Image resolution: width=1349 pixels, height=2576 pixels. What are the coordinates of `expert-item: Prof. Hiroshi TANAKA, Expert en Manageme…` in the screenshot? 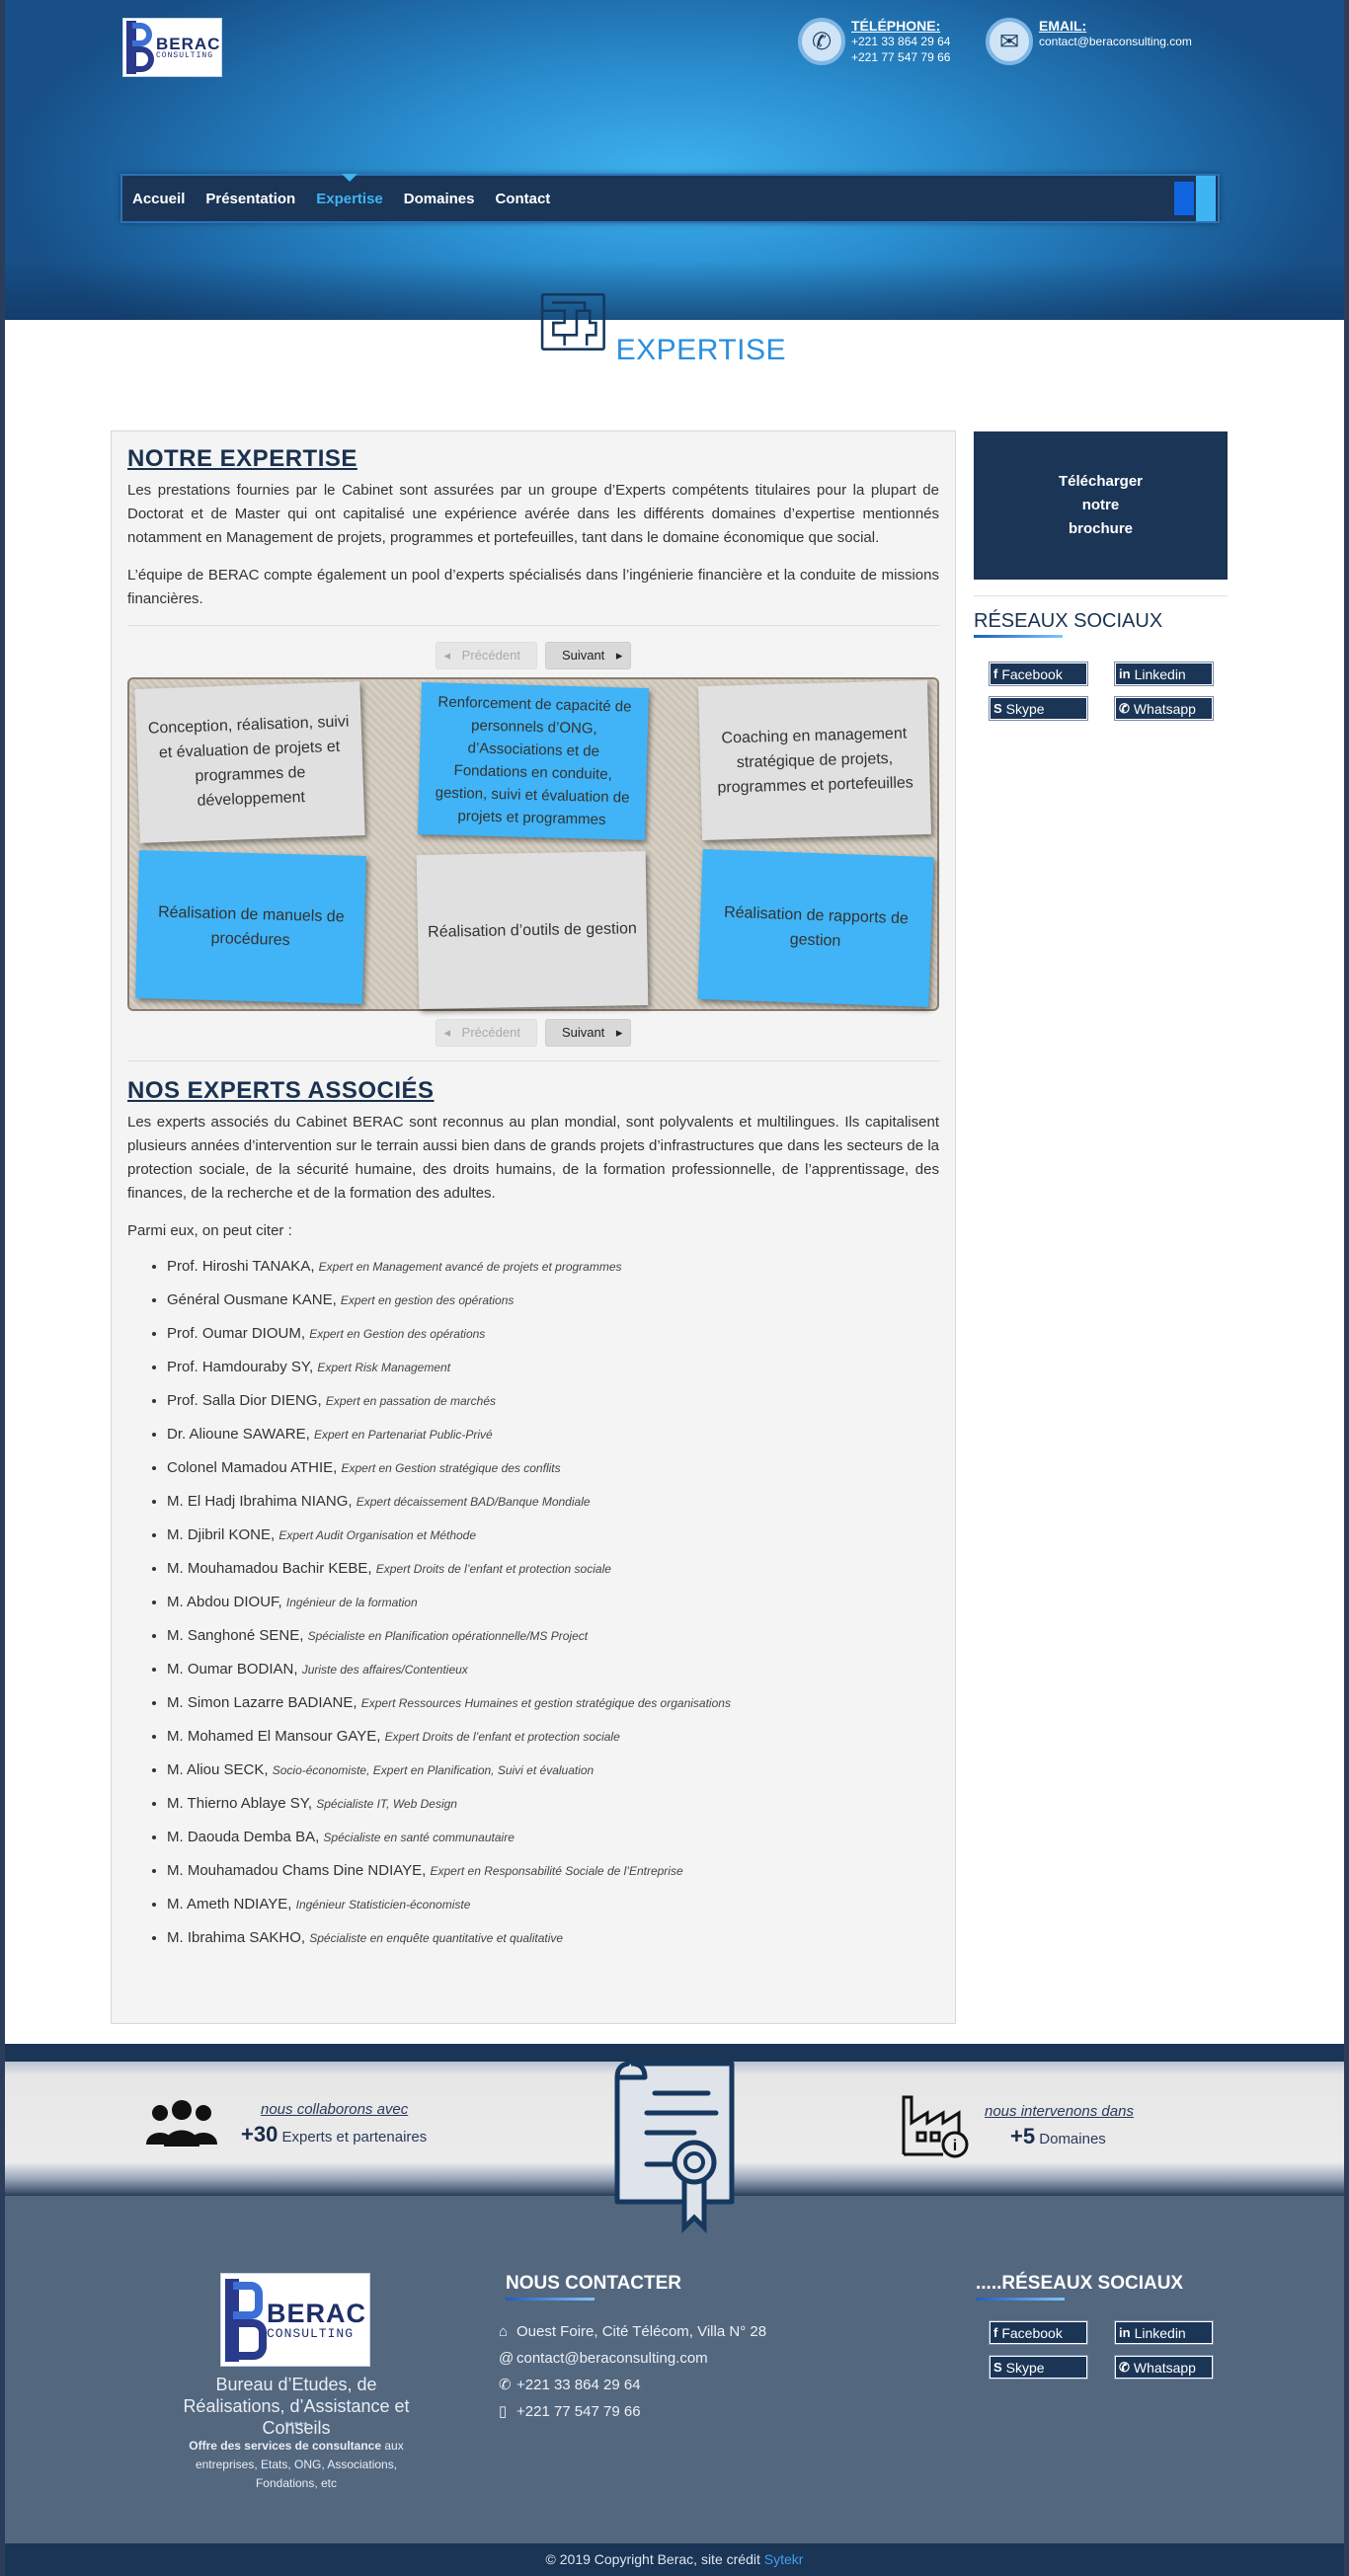 It's located at (553, 1267).